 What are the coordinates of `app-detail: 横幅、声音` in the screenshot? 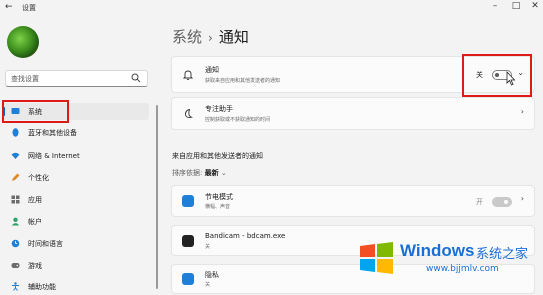 It's located at (218, 207).